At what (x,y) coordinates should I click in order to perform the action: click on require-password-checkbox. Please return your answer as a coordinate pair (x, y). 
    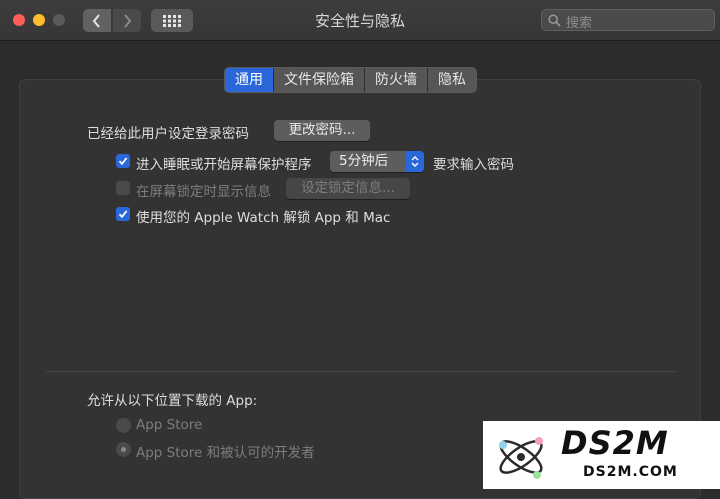
    Looking at the image, I should click on (123, 161).